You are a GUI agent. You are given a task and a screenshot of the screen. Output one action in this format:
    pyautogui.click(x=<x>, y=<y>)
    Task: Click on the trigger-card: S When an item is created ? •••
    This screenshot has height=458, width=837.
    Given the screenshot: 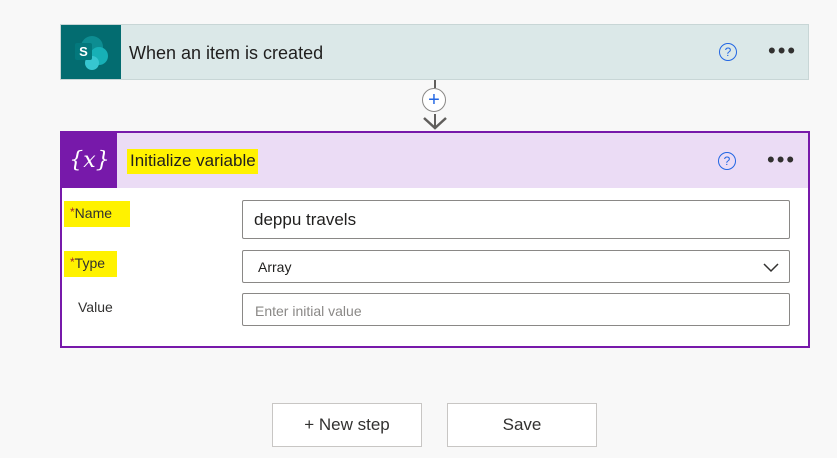 What is the action you would take?
    pyautogui.click(x=434, y=52)
    